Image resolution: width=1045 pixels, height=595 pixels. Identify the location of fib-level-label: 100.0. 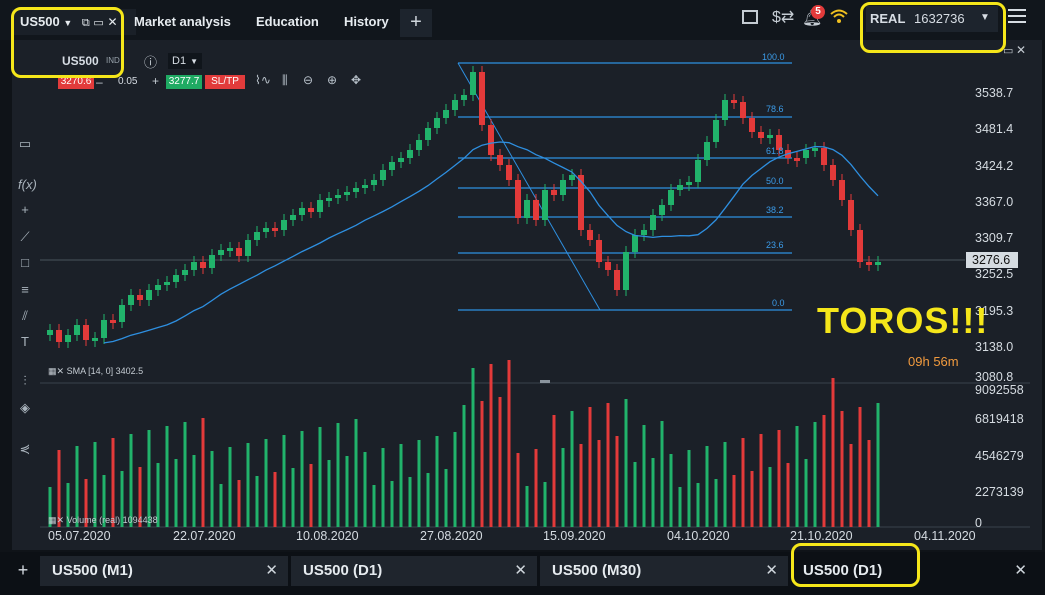
(773, 57).